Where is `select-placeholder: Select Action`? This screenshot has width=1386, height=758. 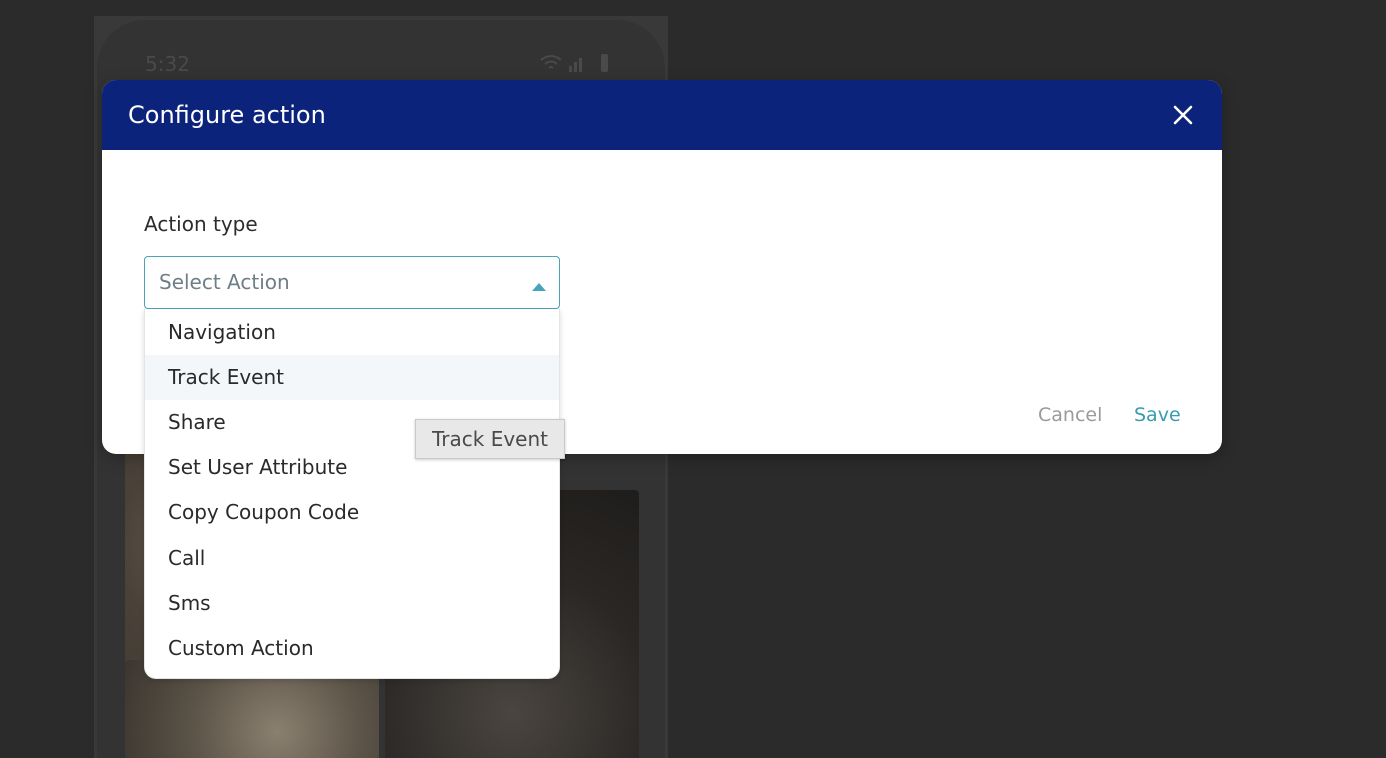
select-placeholder: Select Action is located at coordinates (224, 282).